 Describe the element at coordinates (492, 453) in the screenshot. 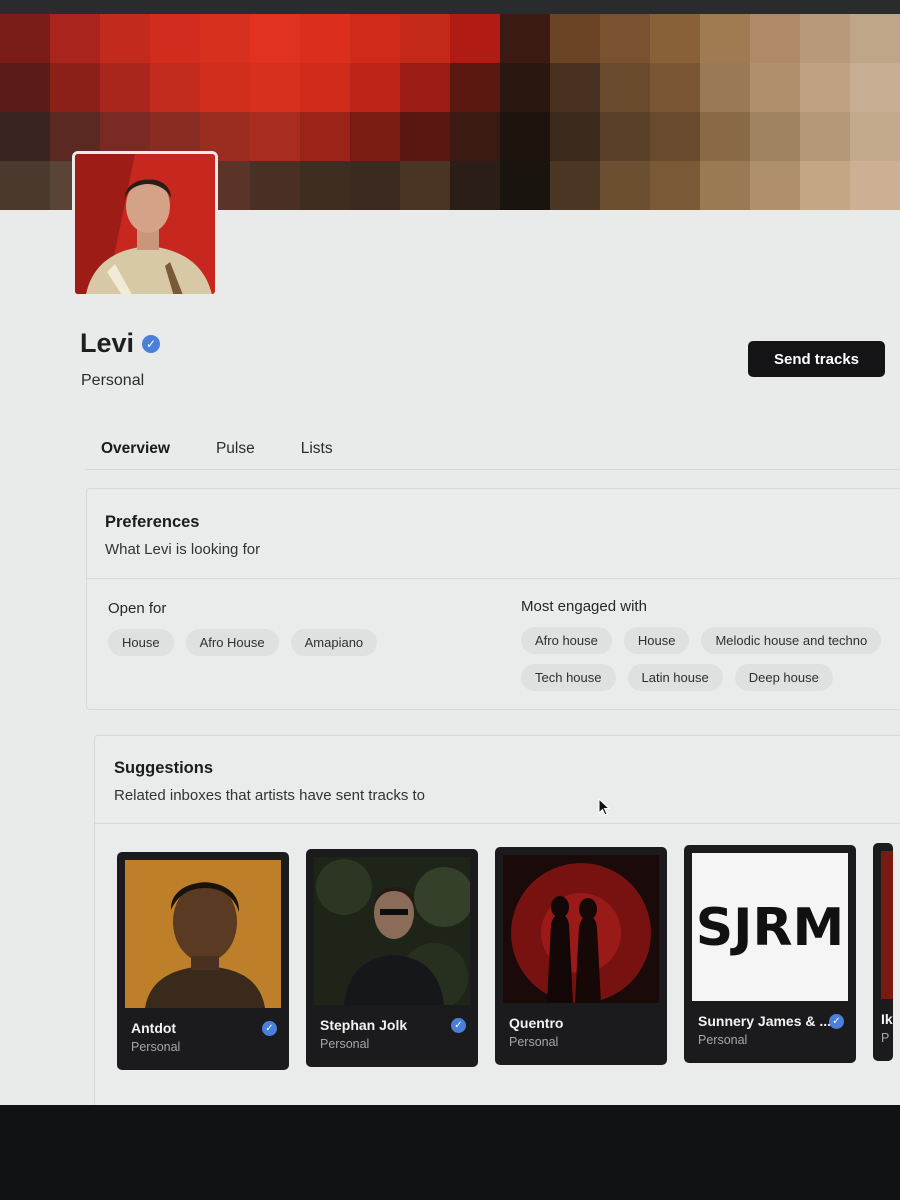

I see `profile-tabs: Overview Pulse Lists` at that location.